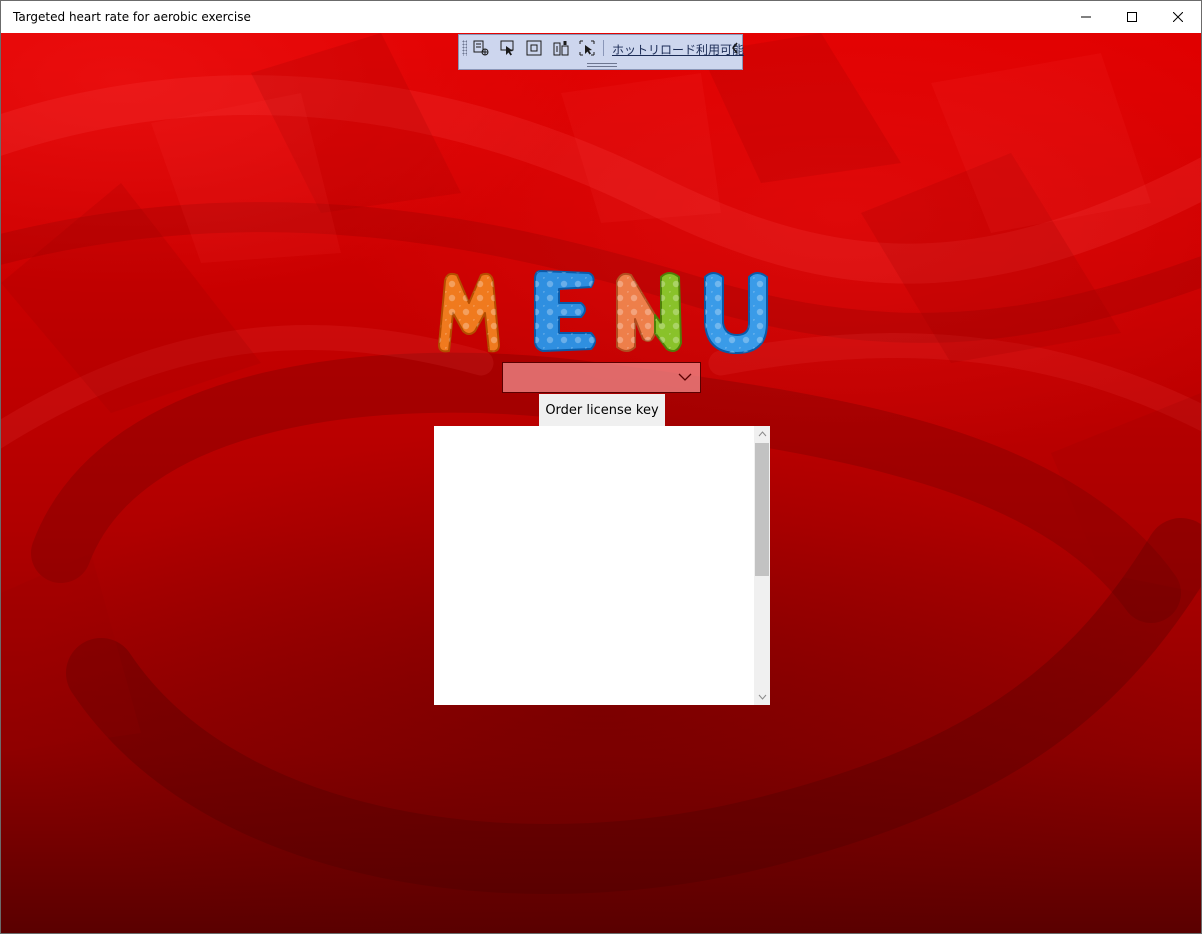 The image size is (1202, 934). What do you see at coordinates (534, 48) in the screenshot?
I see `display-layout-adorners-icon` at bounding box center [534, 48].